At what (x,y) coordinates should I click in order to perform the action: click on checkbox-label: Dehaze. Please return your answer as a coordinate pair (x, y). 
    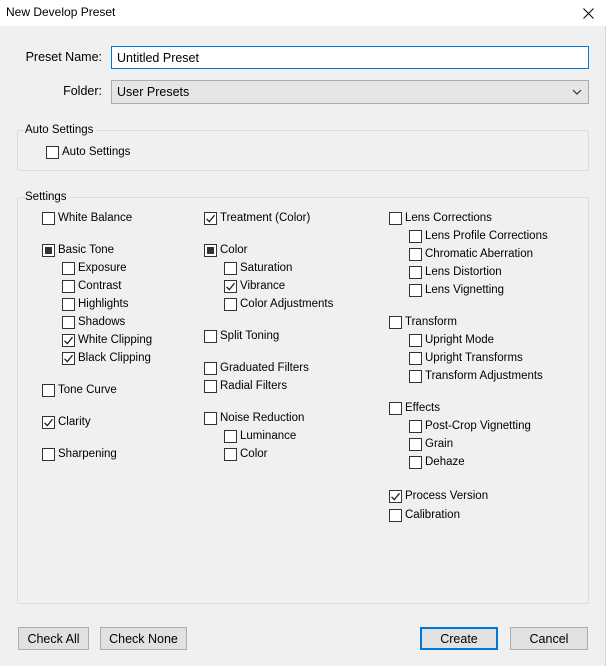
    Looking at the image, I should click on (445, 462).